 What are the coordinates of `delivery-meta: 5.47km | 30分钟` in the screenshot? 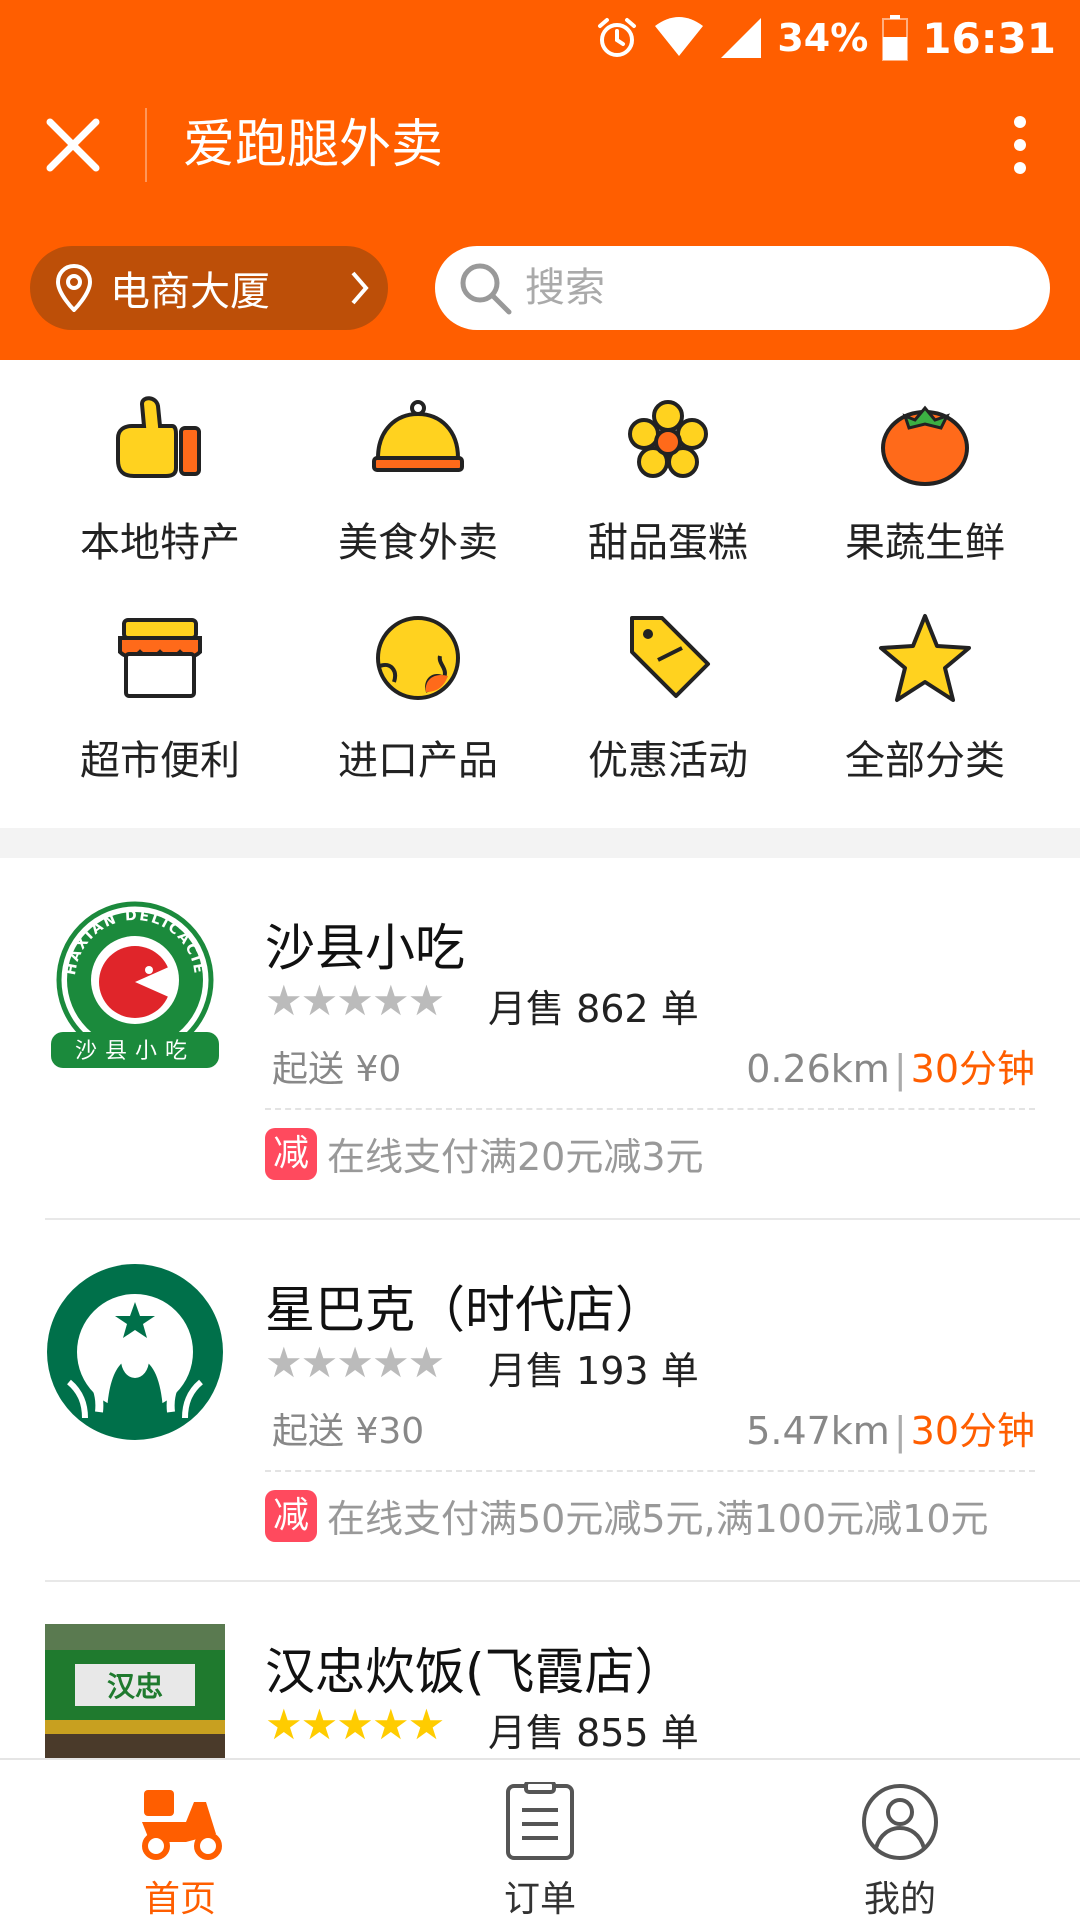 It's located at (890, 1427).